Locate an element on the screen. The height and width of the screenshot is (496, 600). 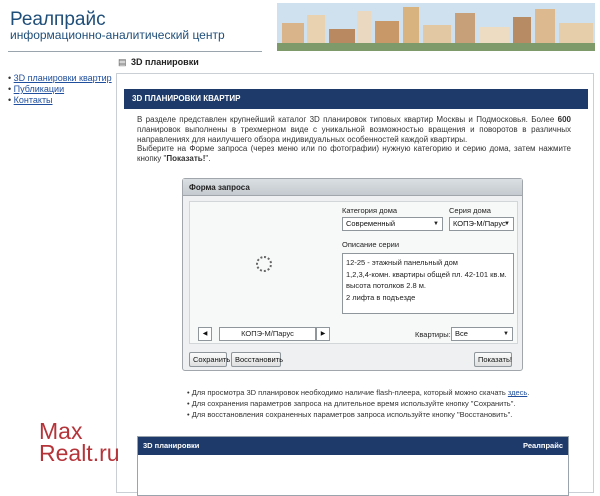
plan-viewer: 3D планировки Реалпрайс is located at coordinates (353, 466).